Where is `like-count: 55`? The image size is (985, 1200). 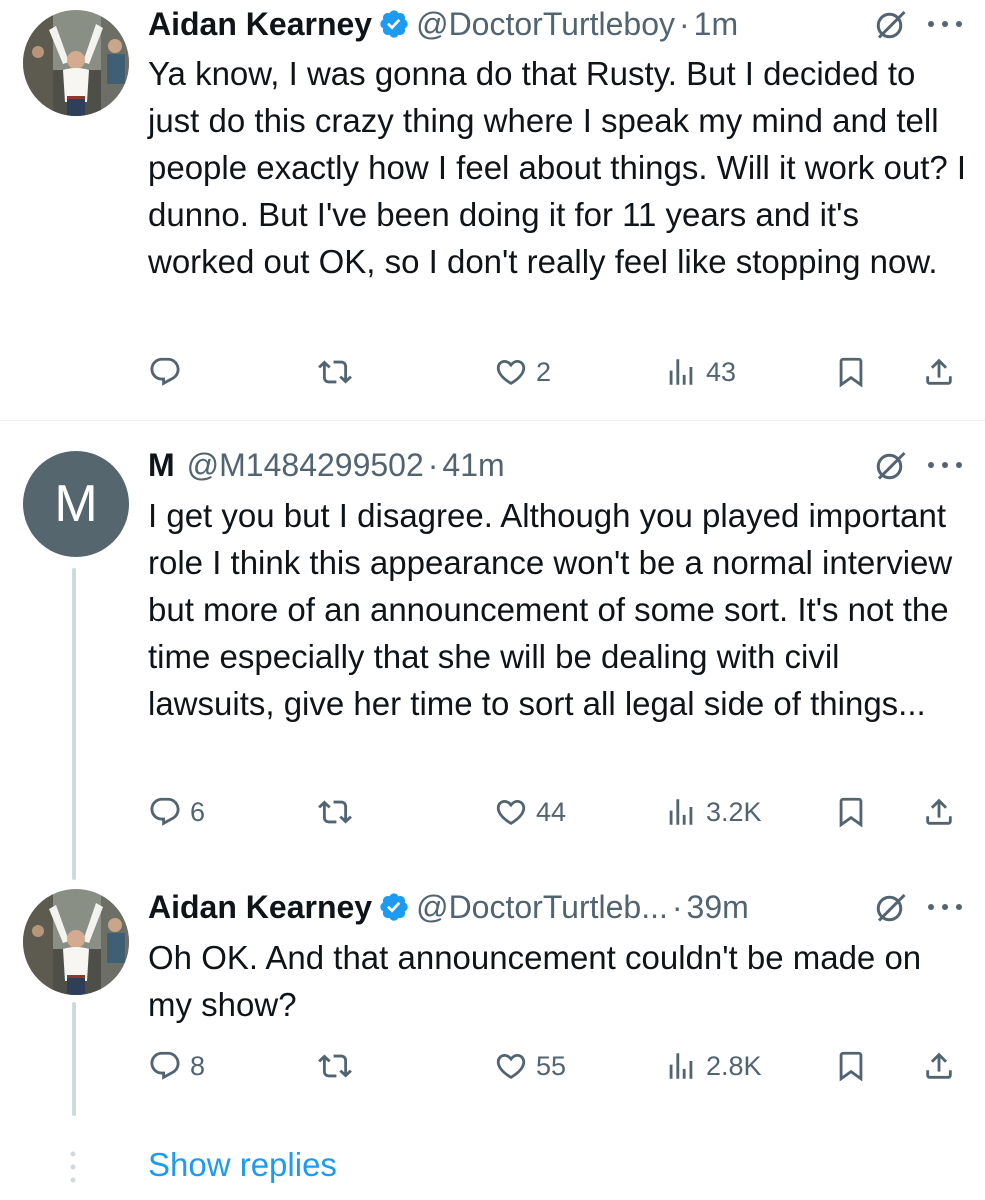 like-count: 55 is located at coordinates (551, 1065).